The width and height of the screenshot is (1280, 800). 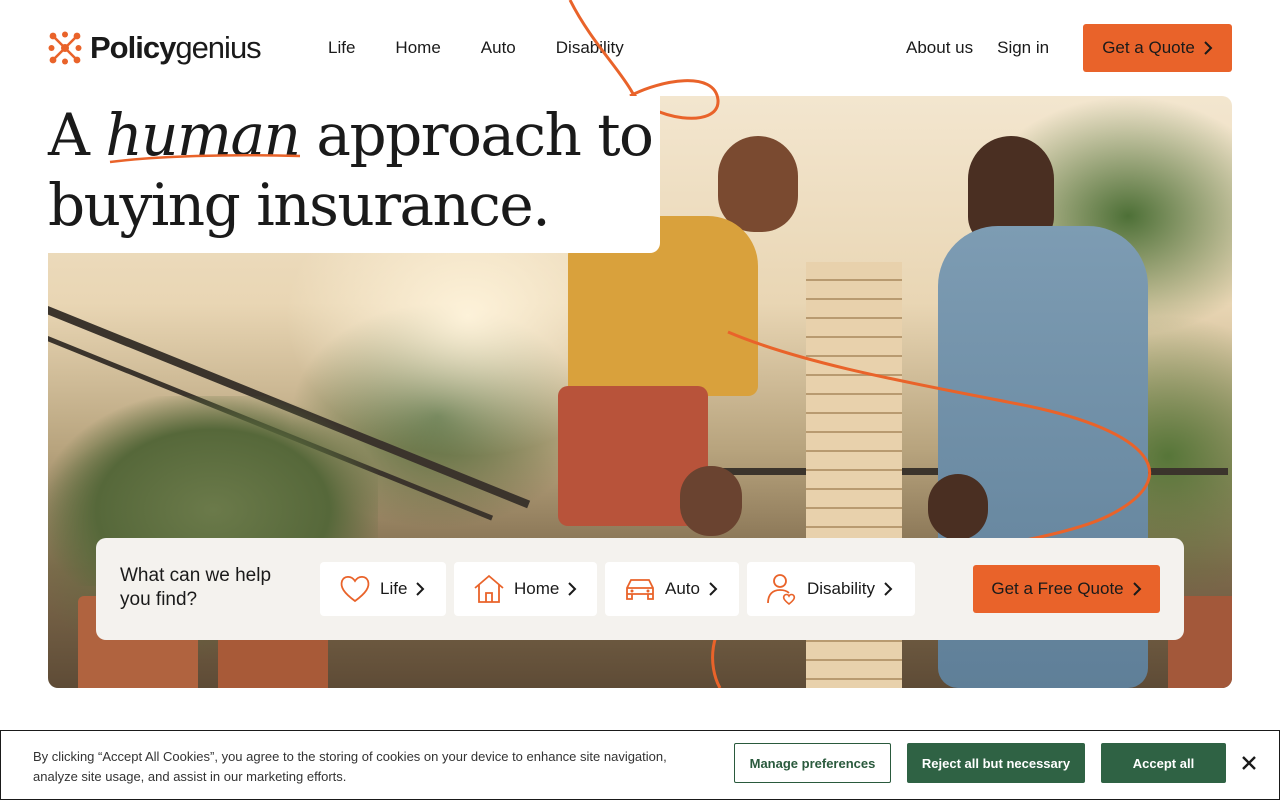 What do you see at coordinates (996, 763) in the screenshot?
I see `reject-all-but-necessary-button: Reject all but necessary` at bounding box center [996, 763].